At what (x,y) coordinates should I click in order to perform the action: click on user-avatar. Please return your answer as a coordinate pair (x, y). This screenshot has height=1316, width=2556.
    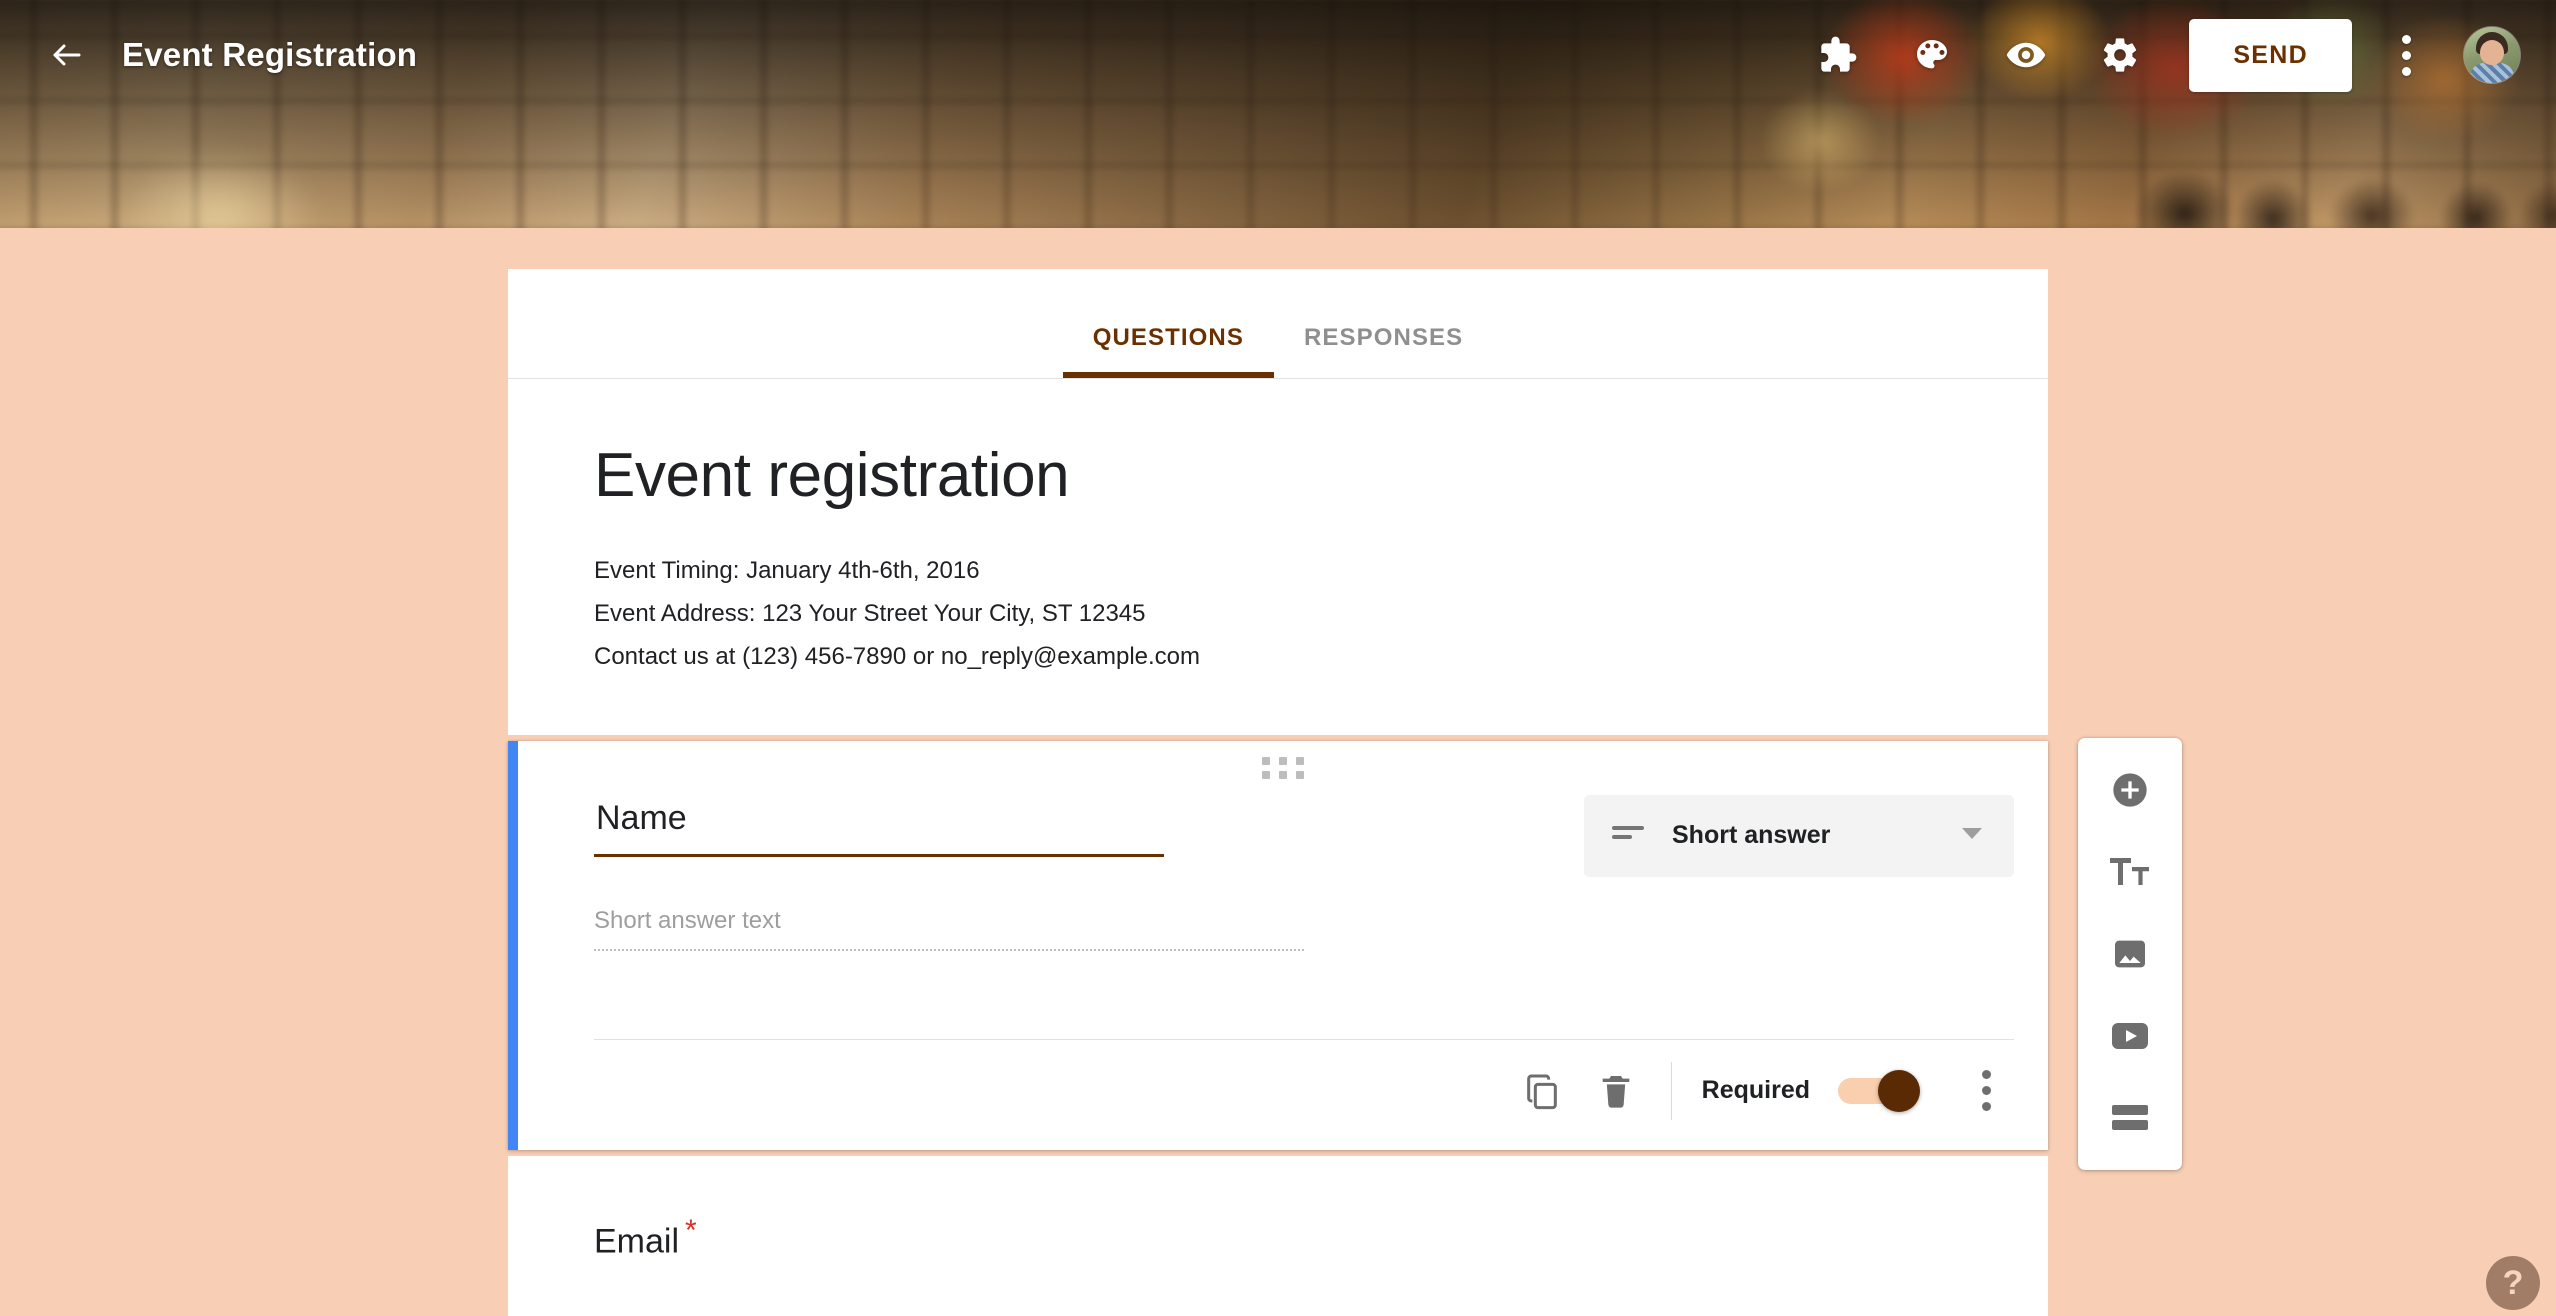
    Looking at the image, I should click on (2492, 55).